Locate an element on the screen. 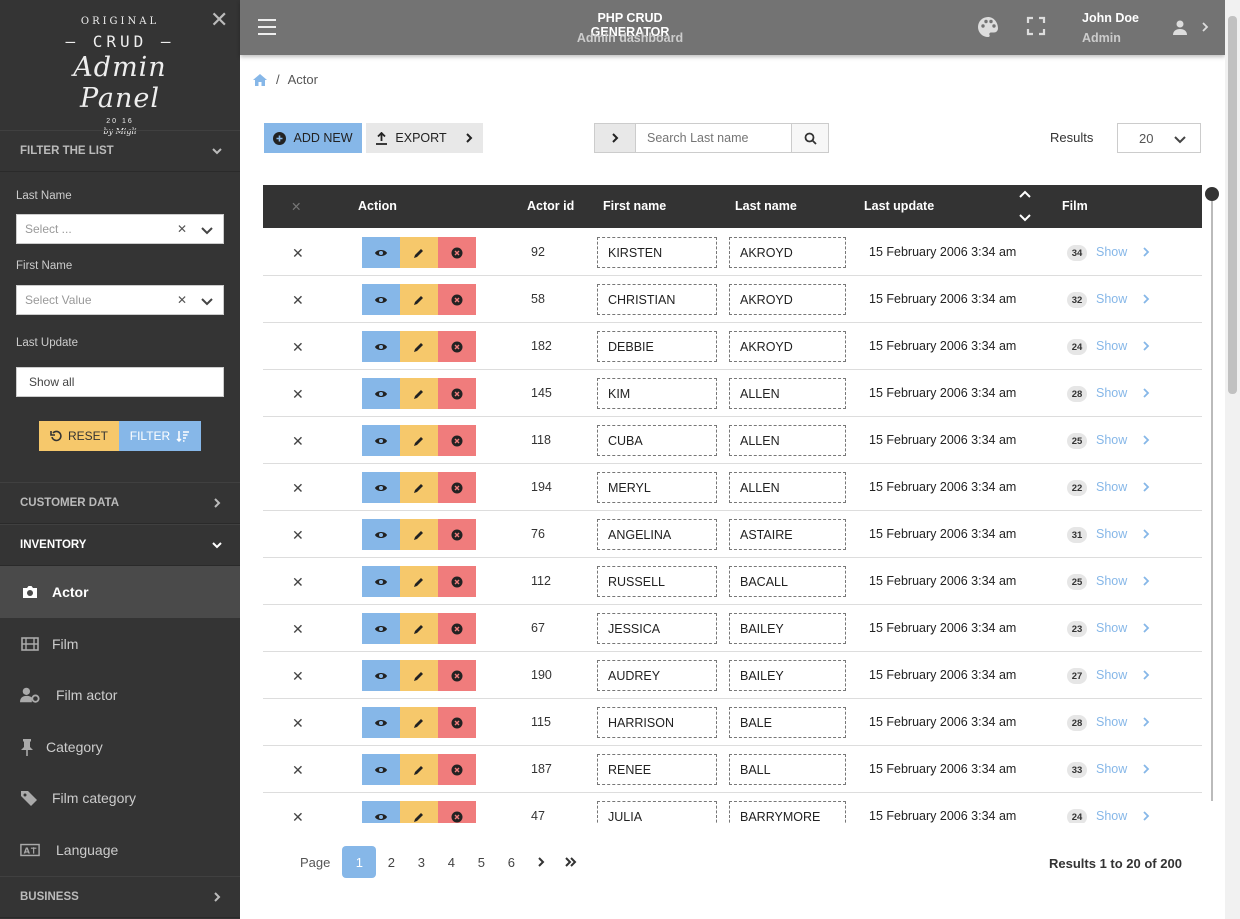 This screenshot has height=919, width=1240. clear-all-icon: ✕ is located at coordinates (296, 206).